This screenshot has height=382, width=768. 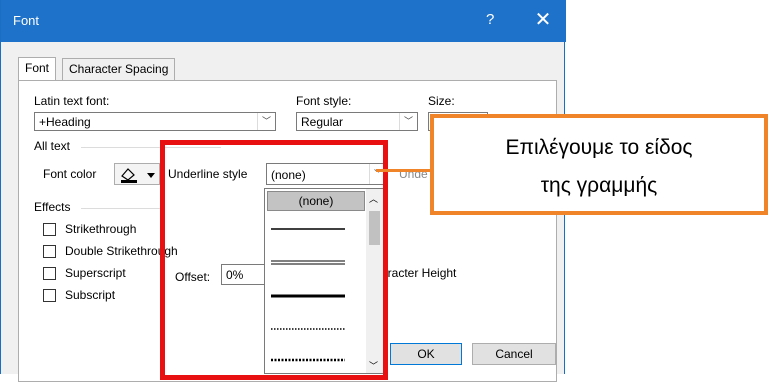 I want to click on callout-connector, so click(x=404, y=170).